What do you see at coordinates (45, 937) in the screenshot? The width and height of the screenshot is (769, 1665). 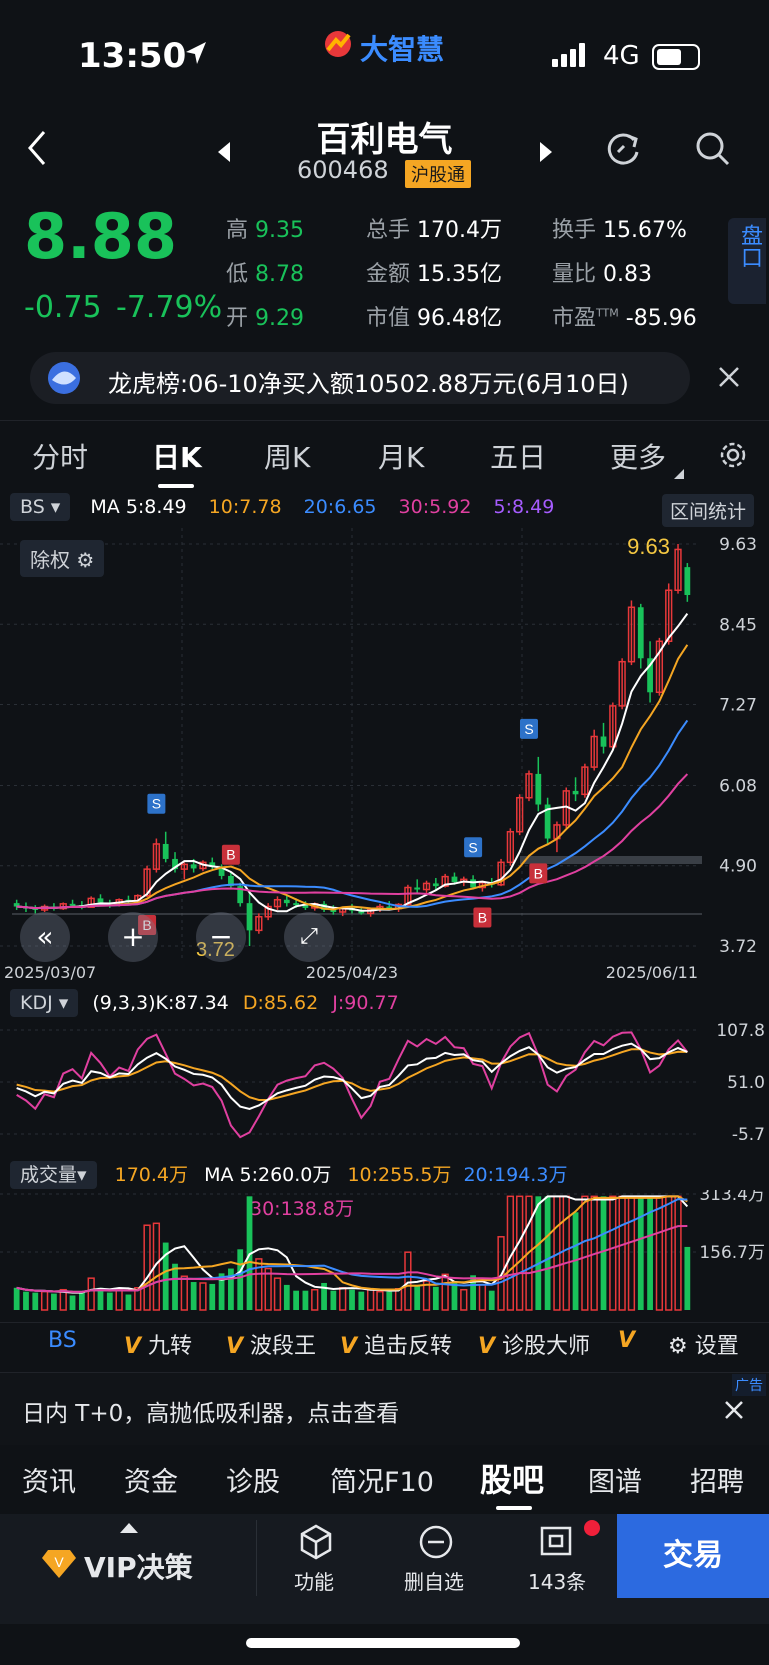 I see `scroll-left-button: «` at bounding box center [45, 937].